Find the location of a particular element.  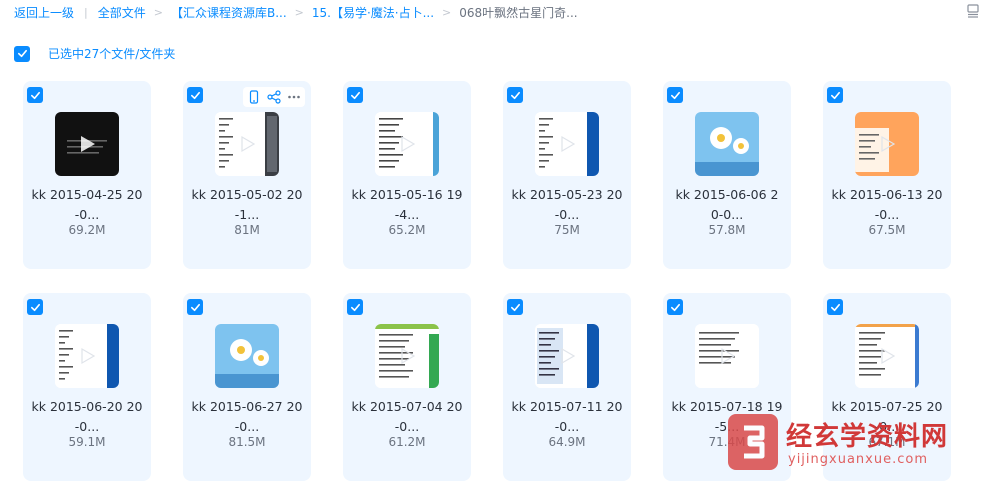

file-card: kk 2015-07-04 20 -0... 61.2M is located at coordinates (407, 387).